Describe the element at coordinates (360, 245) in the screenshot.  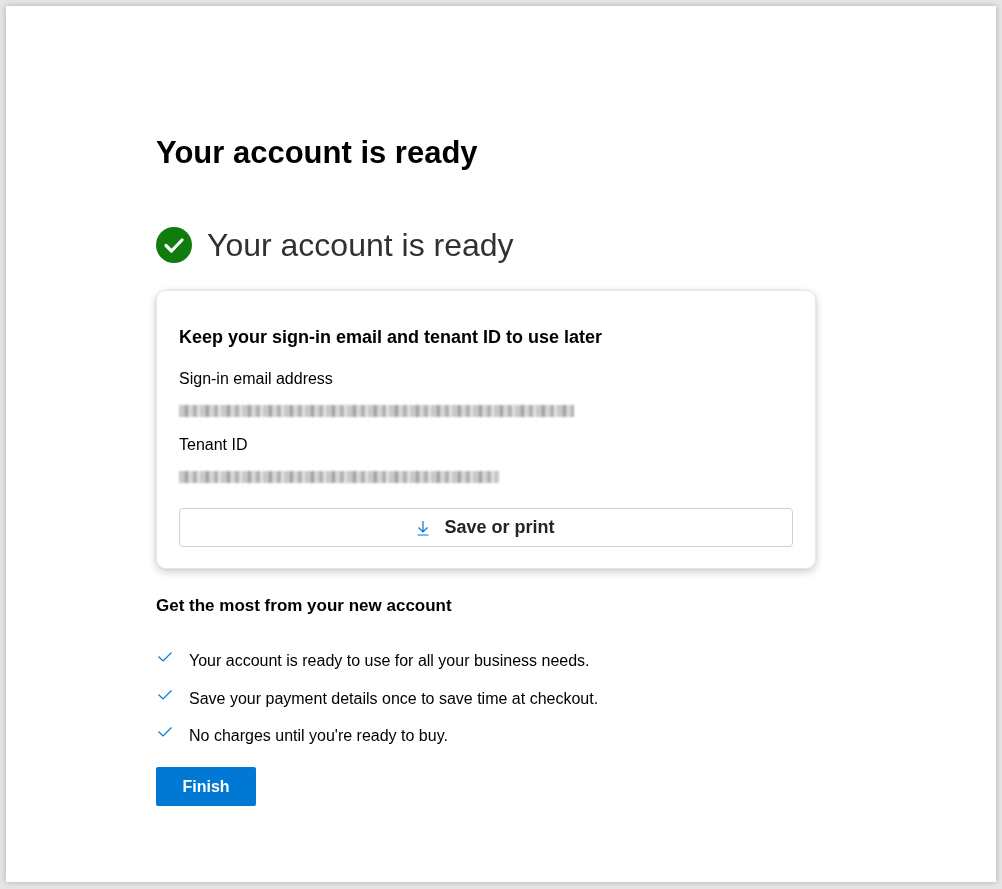
I see `status-heading: Your account is ready` at that location.